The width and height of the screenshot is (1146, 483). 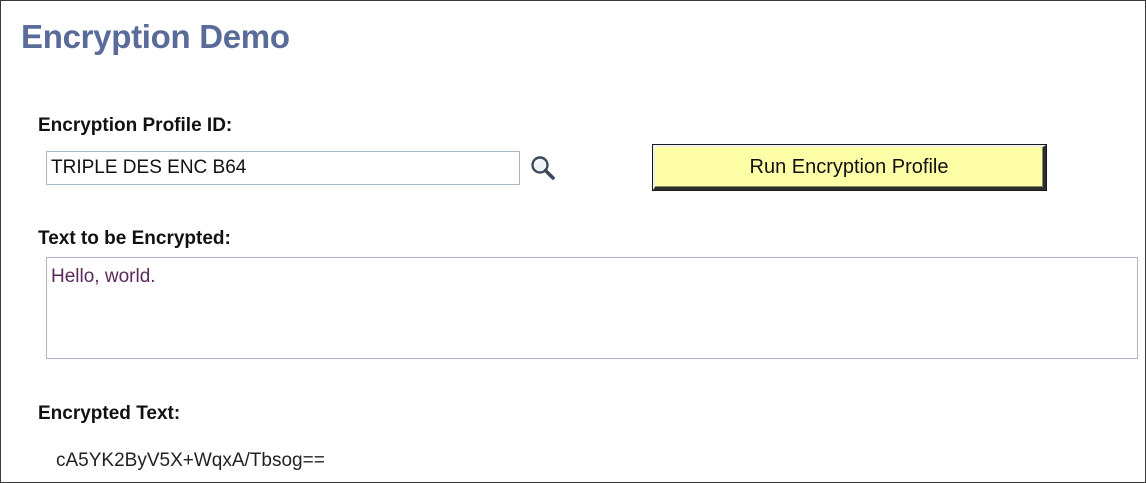 What do you see at coordinates (543, 168) in the screenshot?
I see `magnifier-icon` at bounding box center [543, 168].